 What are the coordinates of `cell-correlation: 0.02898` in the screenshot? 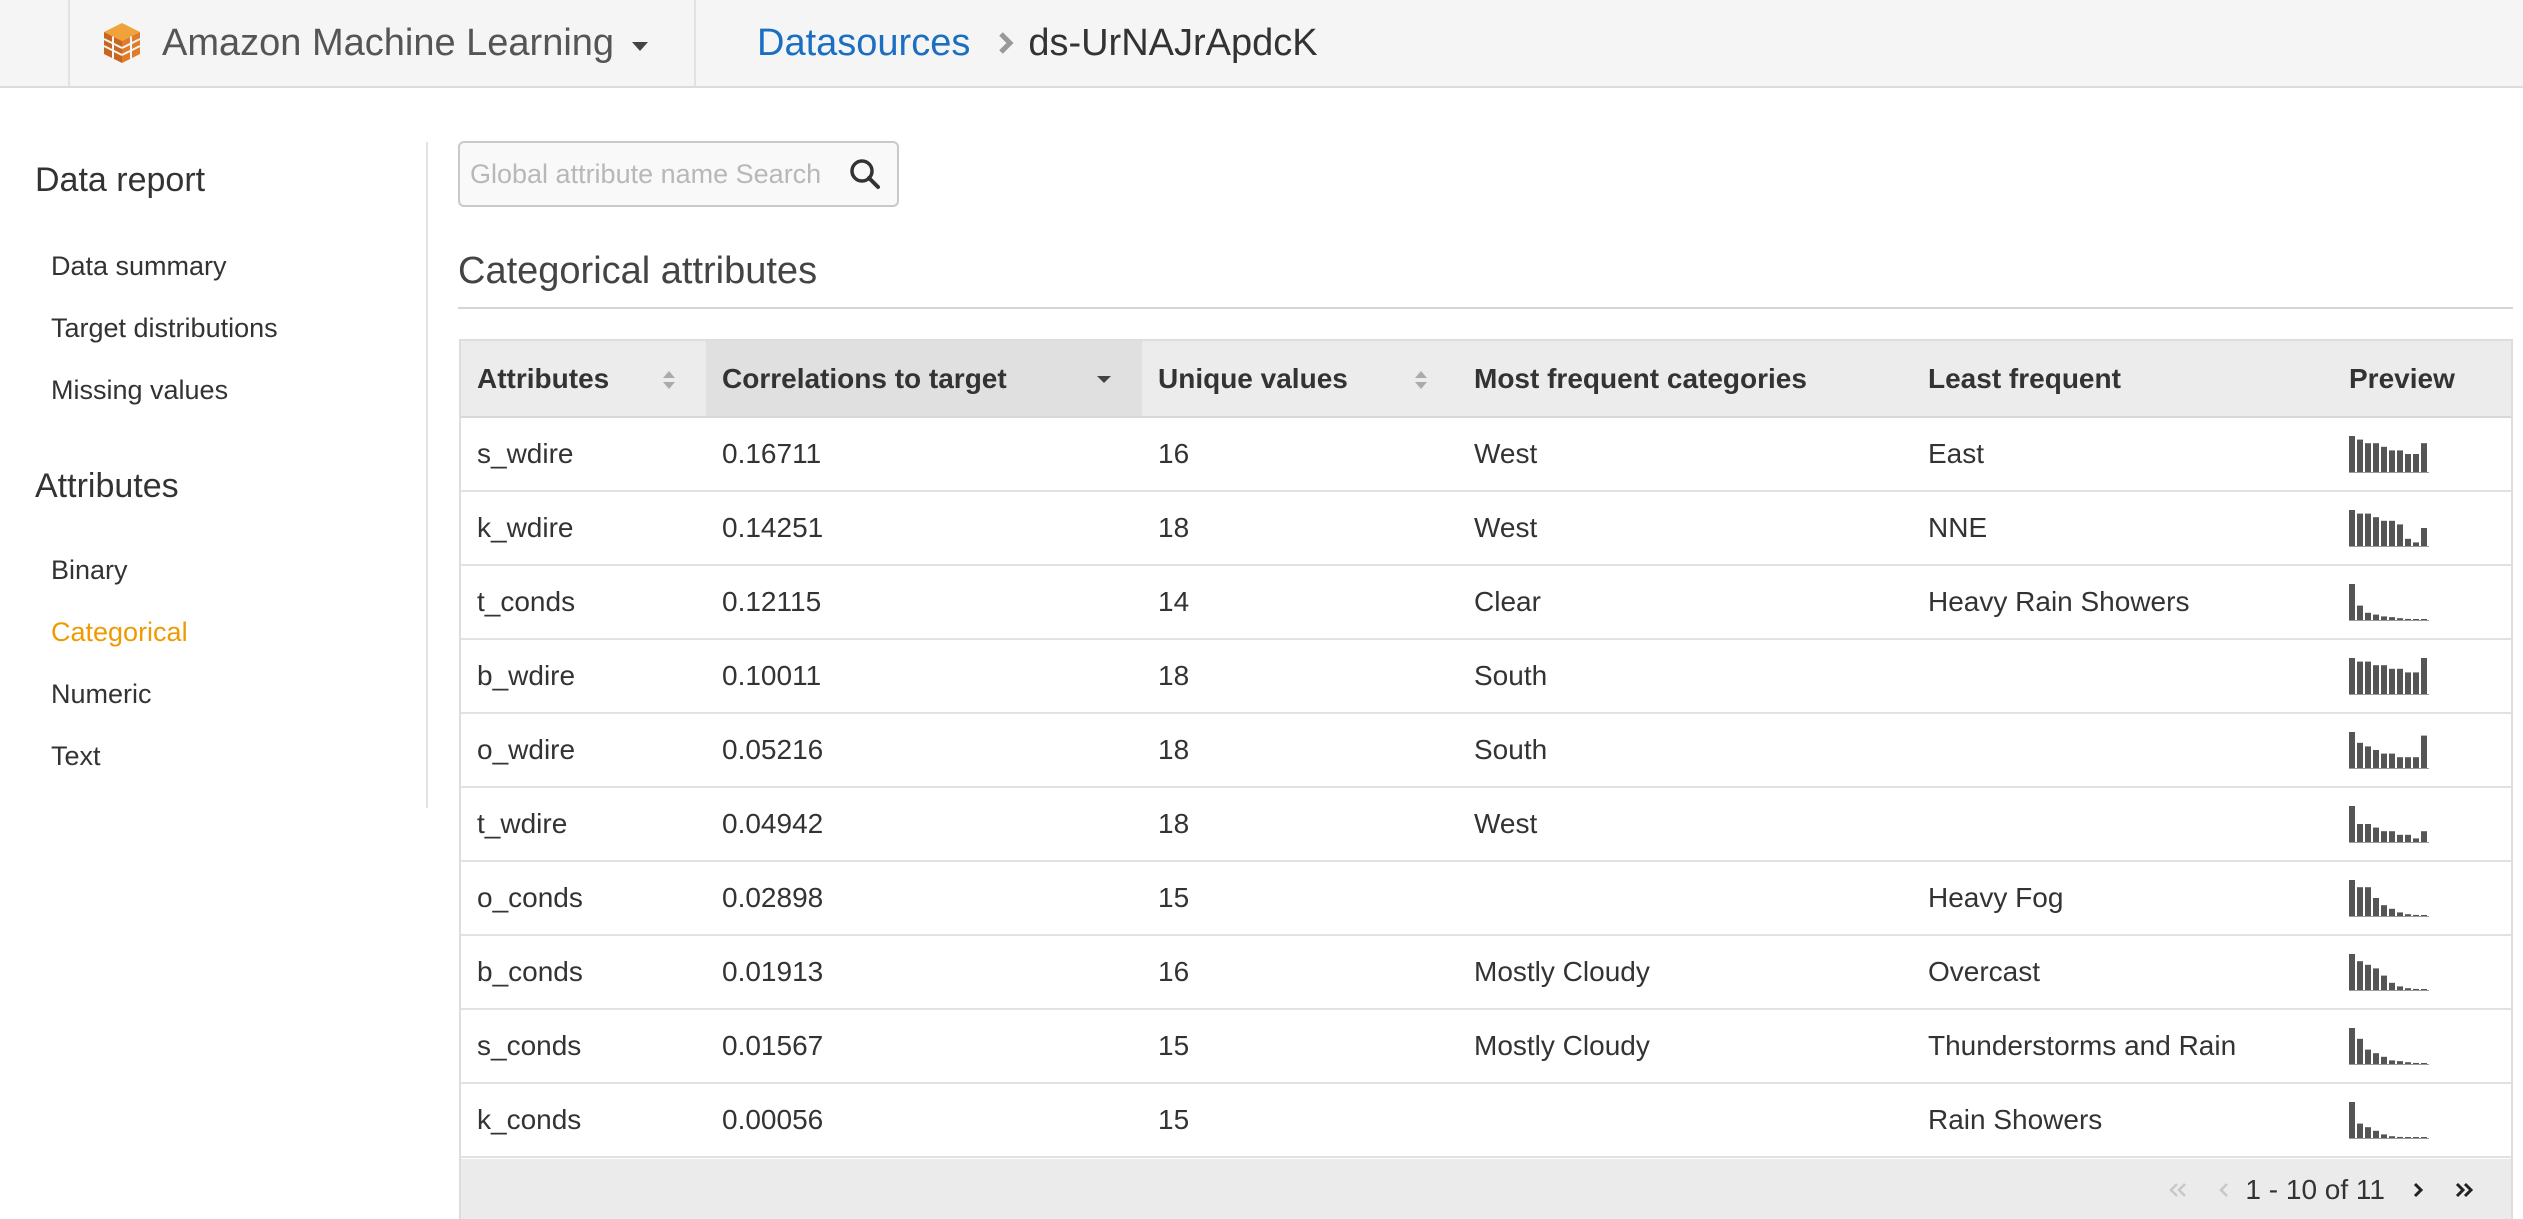 It's located at (924, 898).